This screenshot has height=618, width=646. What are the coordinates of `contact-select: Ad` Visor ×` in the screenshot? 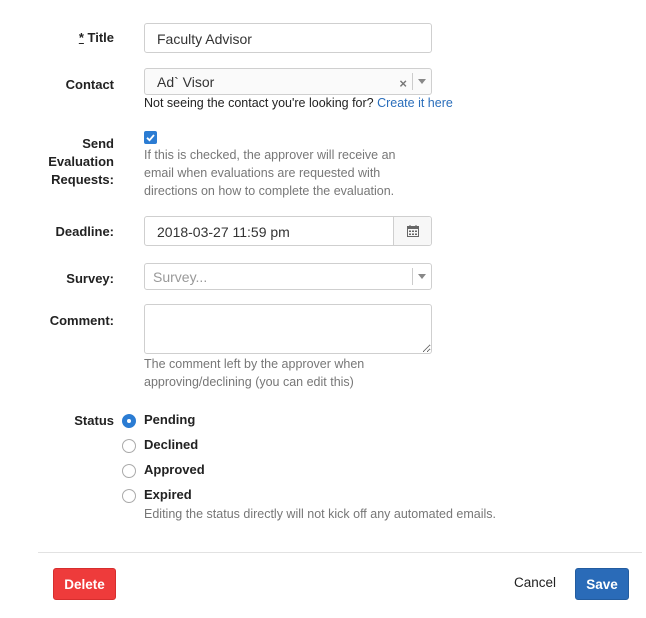 It's located at (288, 81).